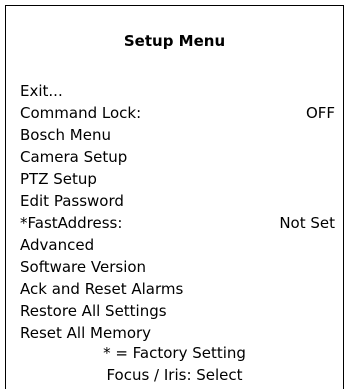 Image resolution: width=351 pixels, height=389 pixels. I want to click on menu-item-label: Software Version, so click(83, 267).